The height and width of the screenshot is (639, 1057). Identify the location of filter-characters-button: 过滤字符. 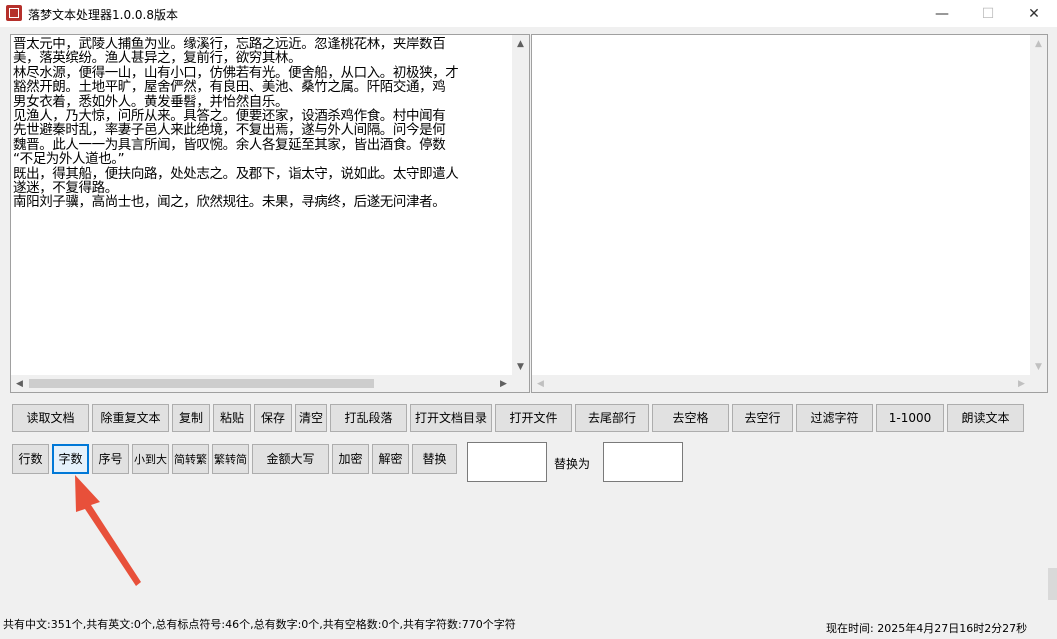
(834, 418).